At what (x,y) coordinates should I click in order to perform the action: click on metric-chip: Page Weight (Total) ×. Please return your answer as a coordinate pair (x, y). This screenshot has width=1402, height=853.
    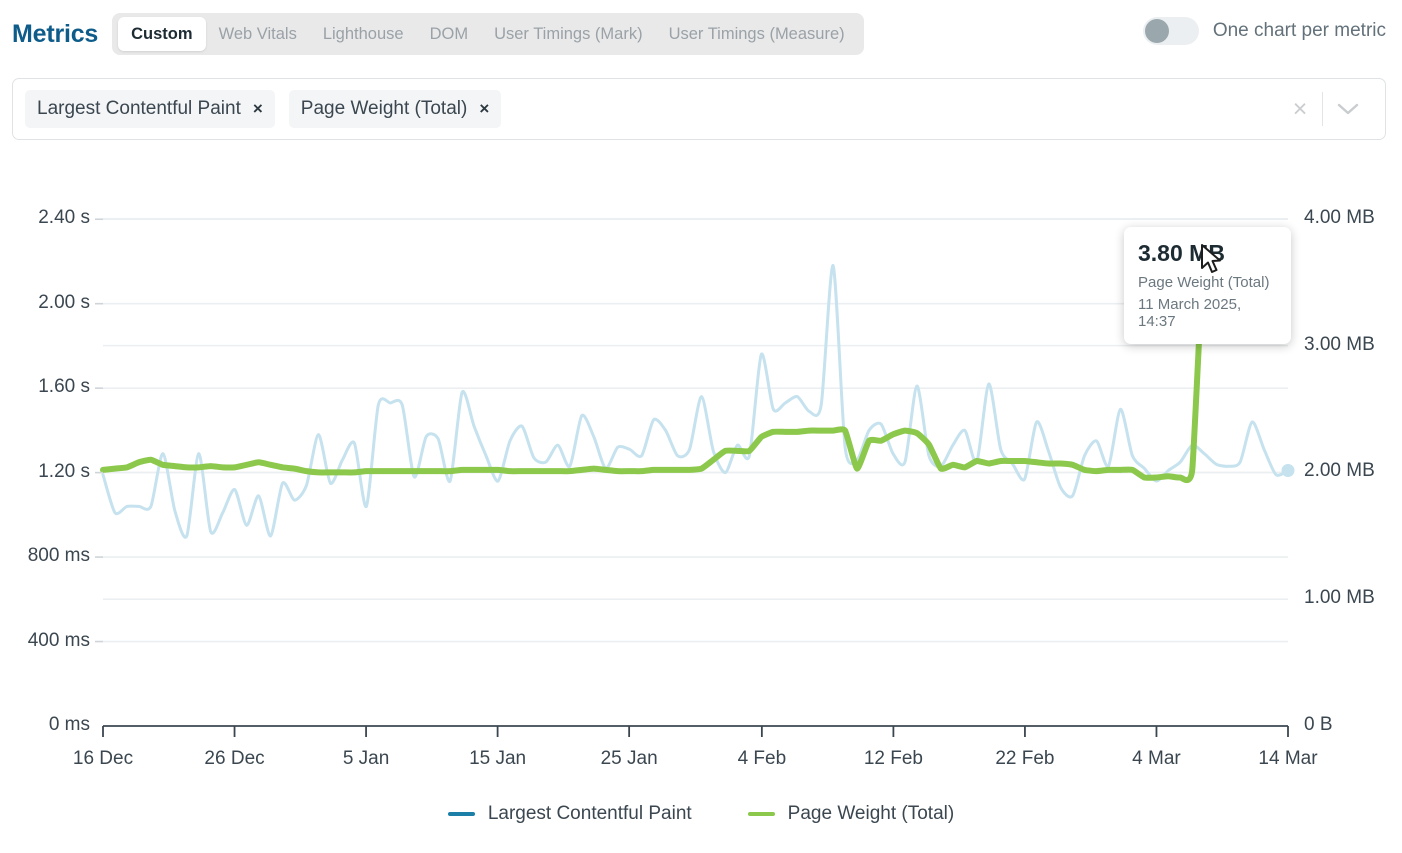
    Looking at the image, I should click on (395, 109).